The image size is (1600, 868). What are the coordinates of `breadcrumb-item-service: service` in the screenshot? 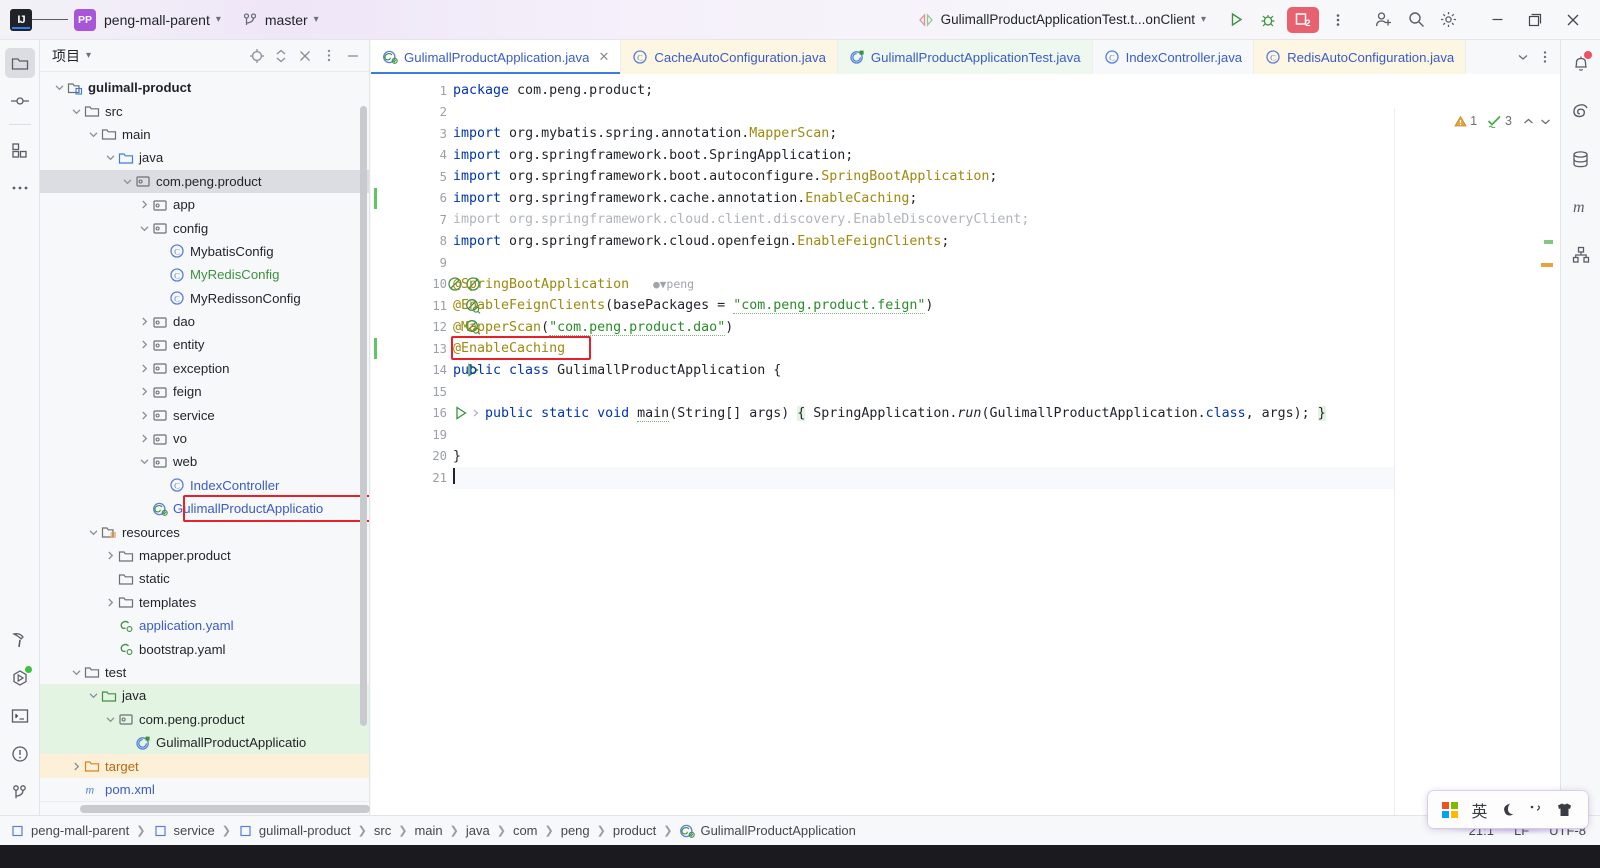 It's located at (184, 831).